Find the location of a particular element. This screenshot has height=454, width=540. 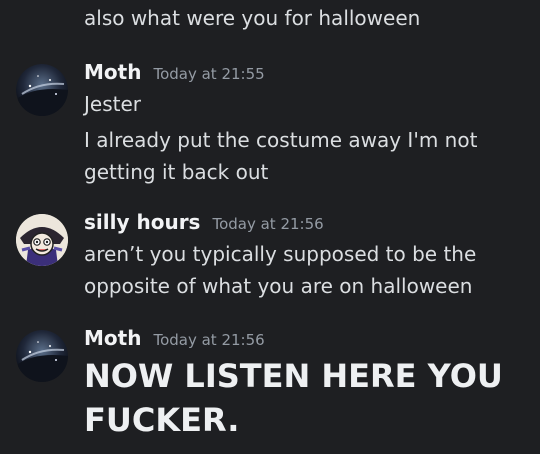

message-header: Moth Today at 21:56 is located at coordinates (174, 338).